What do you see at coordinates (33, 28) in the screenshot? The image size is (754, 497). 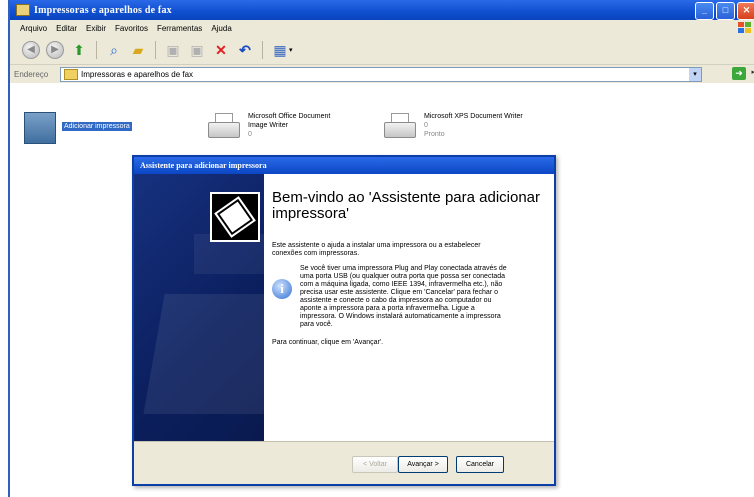 I see `menu-arquivo: Arquivo` at bounding box center [33, 28].